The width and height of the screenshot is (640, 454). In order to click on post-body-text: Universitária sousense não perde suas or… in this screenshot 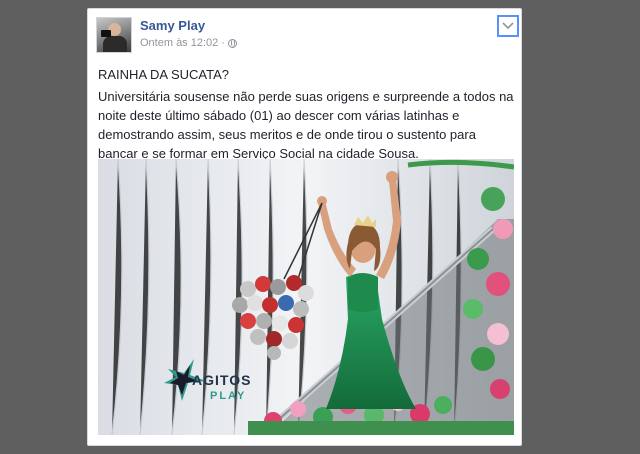, I will do `click(306, 125)`.